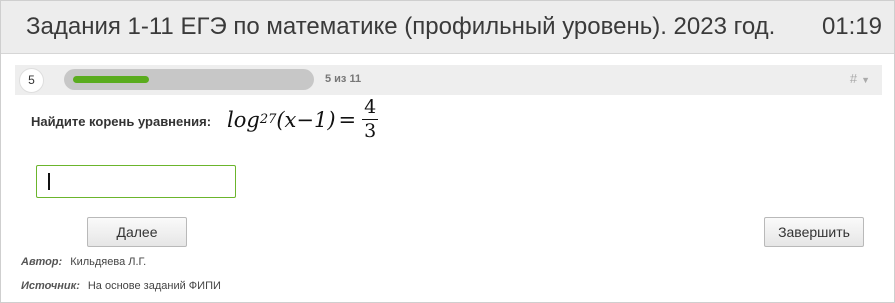  What do you see at coordinates (189, 79) in the screenshot?
I see `progress-bar` at bounding box center [189, 79].